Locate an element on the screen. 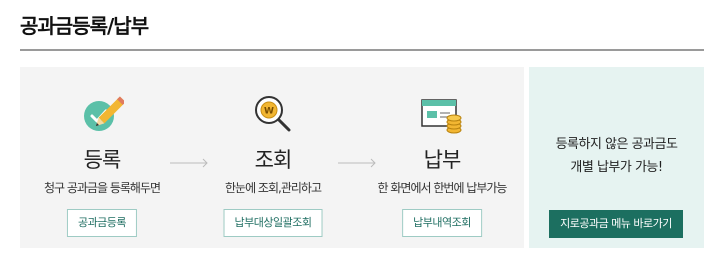 The image size is (710, 262). step-title-payment: 납부 is located at coordinates (442, 160).